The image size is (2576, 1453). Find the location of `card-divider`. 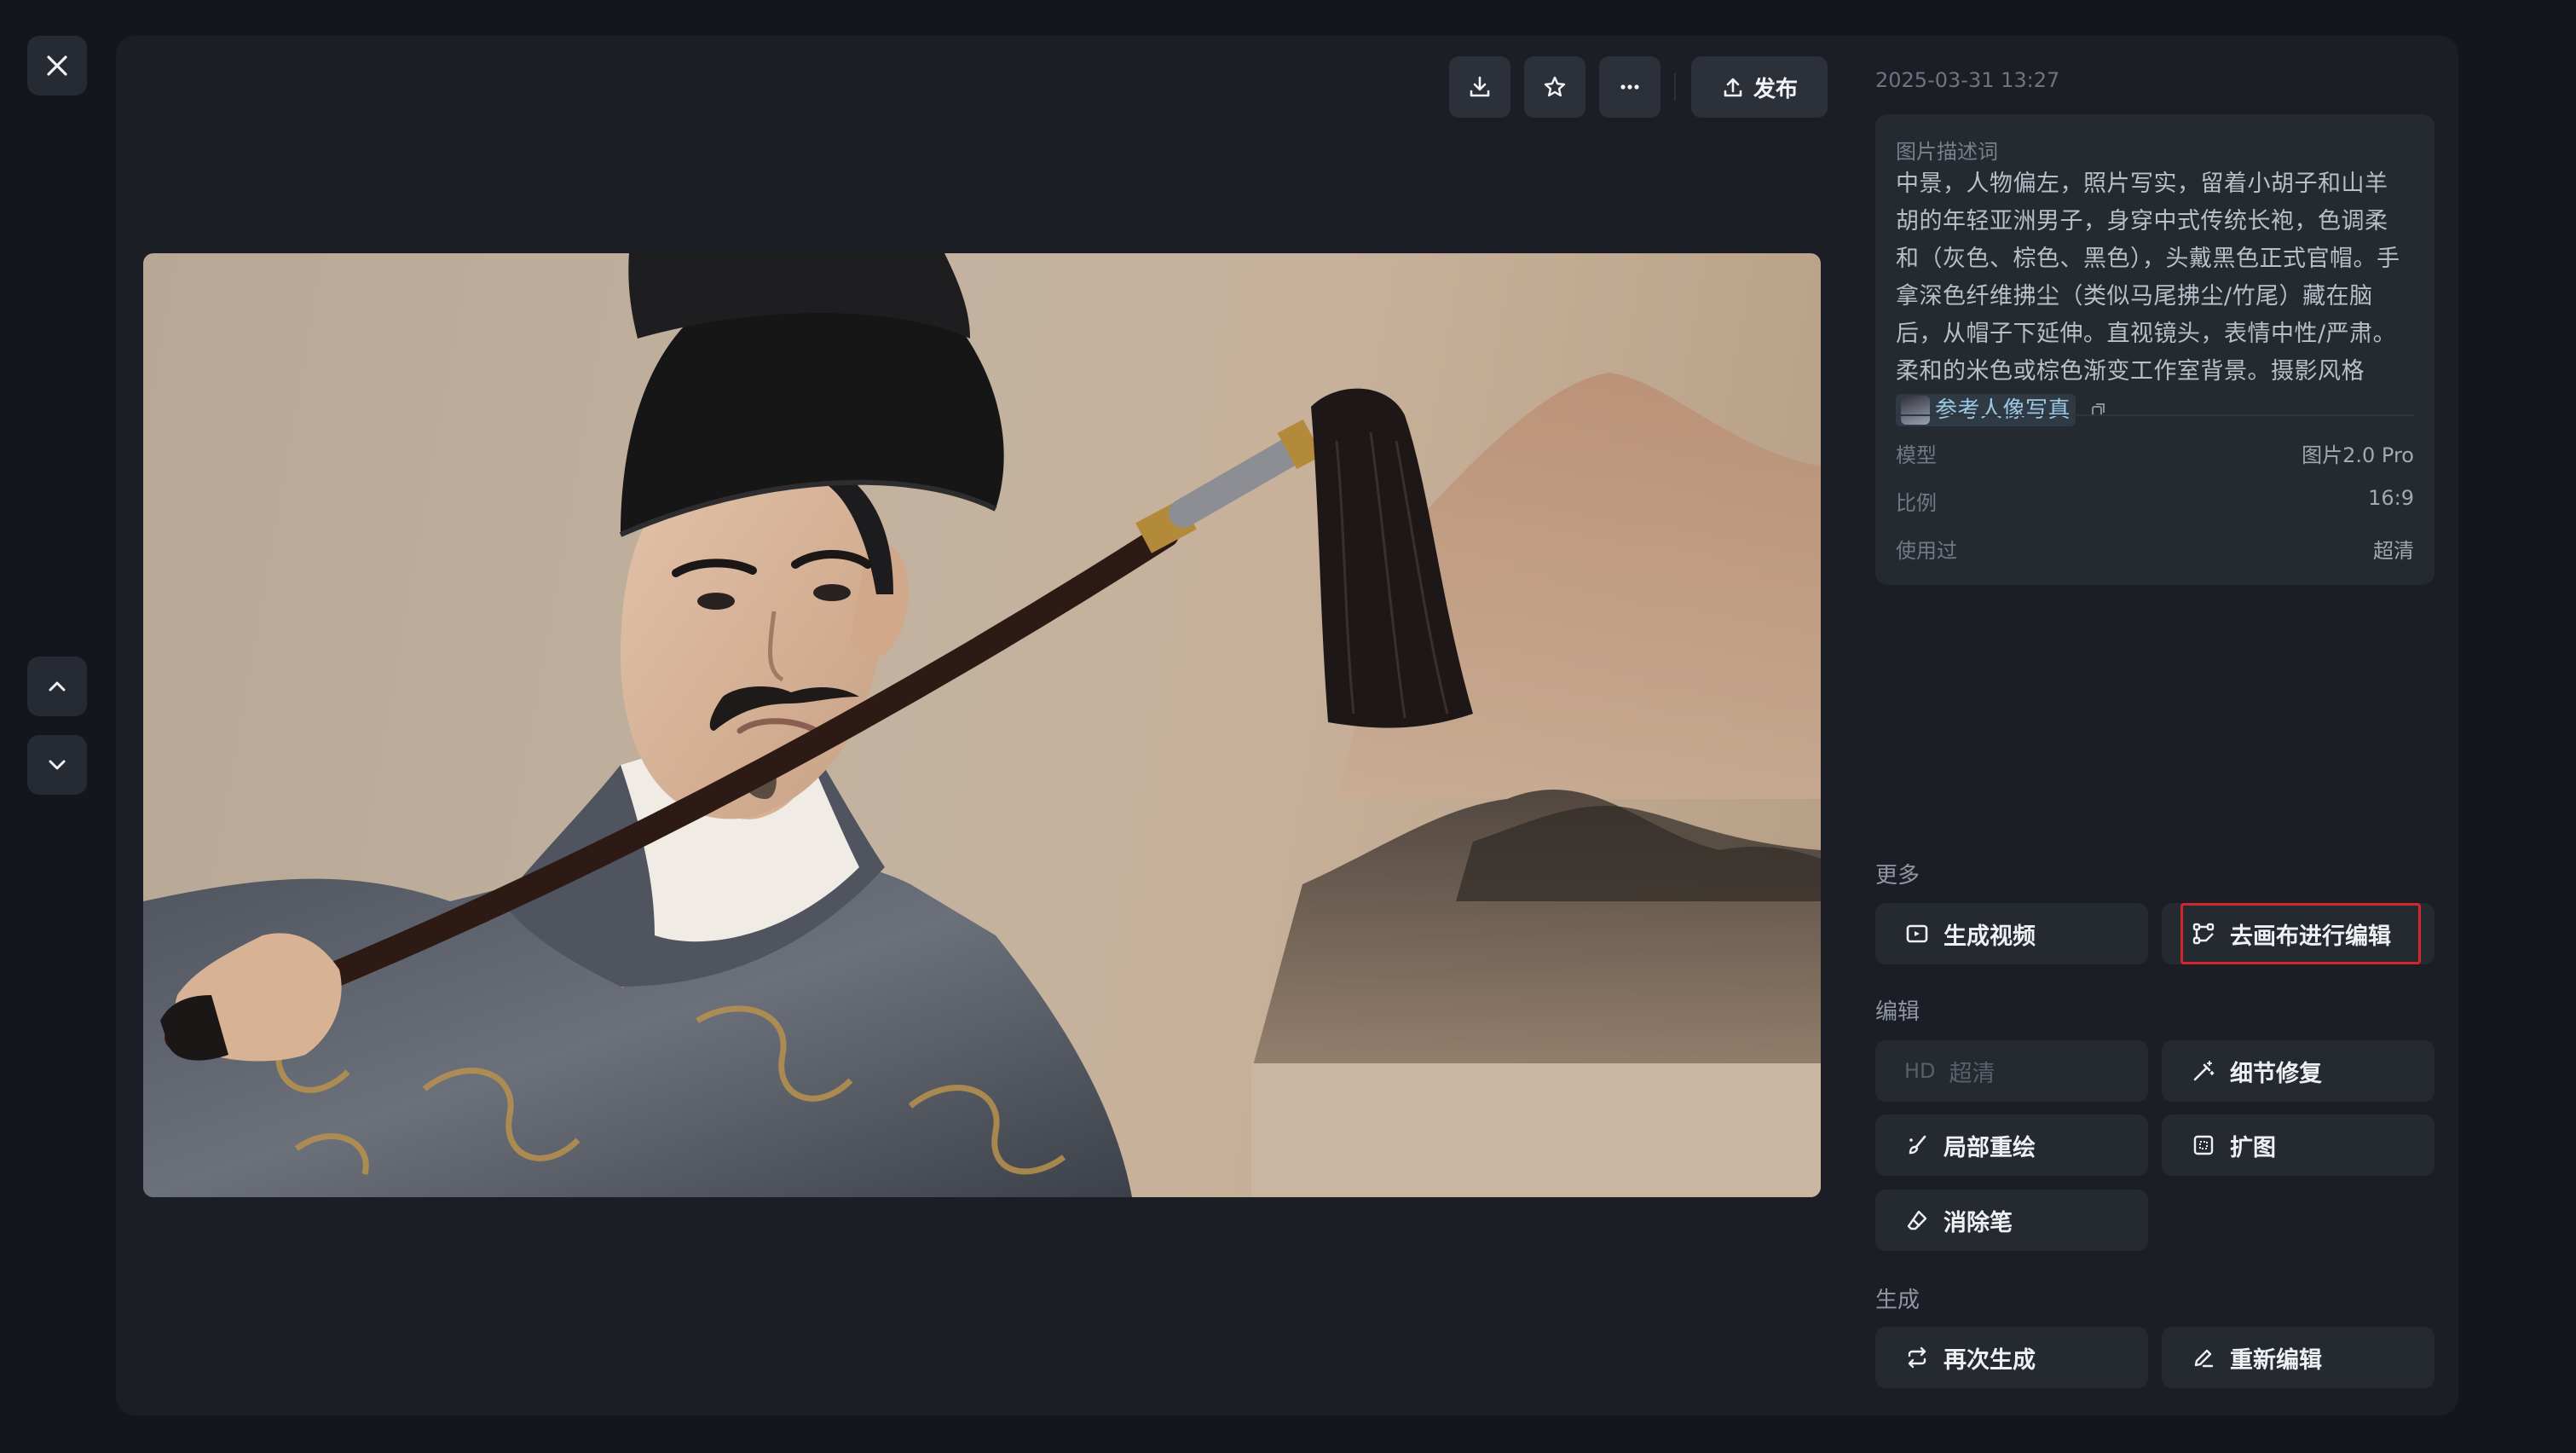

card-divider is located at coordinates (2155, 415).